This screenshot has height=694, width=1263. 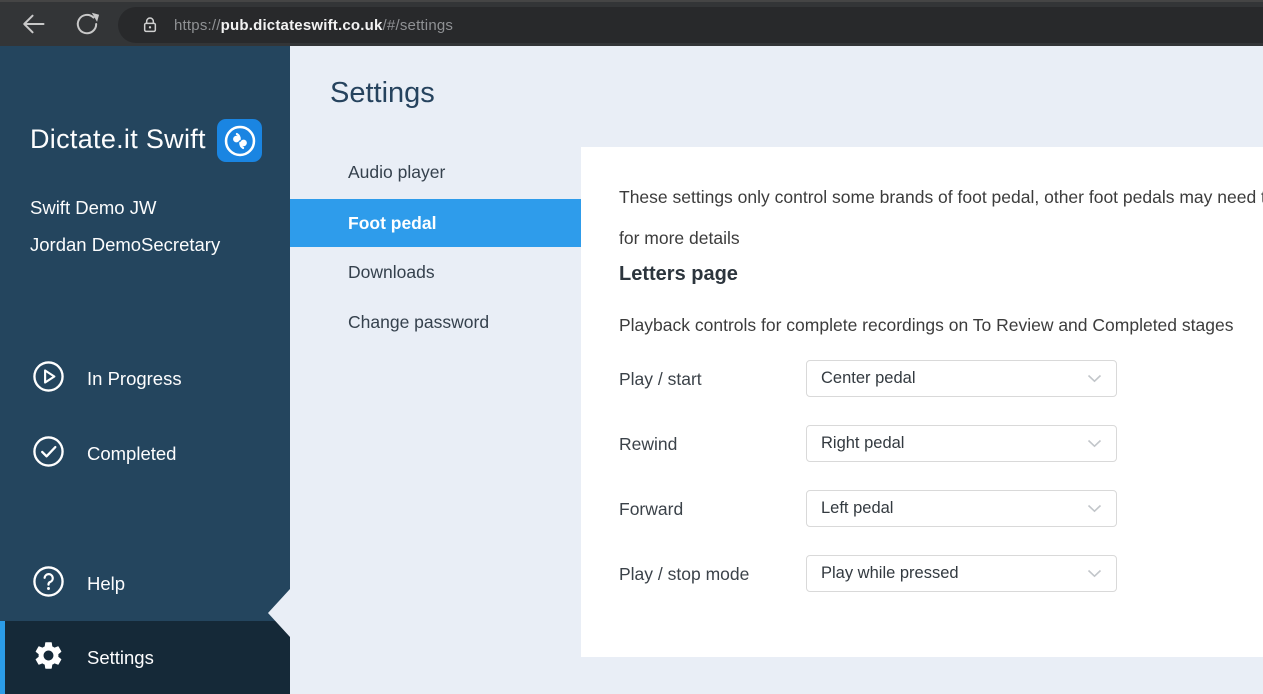 I want to click on browser-back-button, so click(x=33, y=25).